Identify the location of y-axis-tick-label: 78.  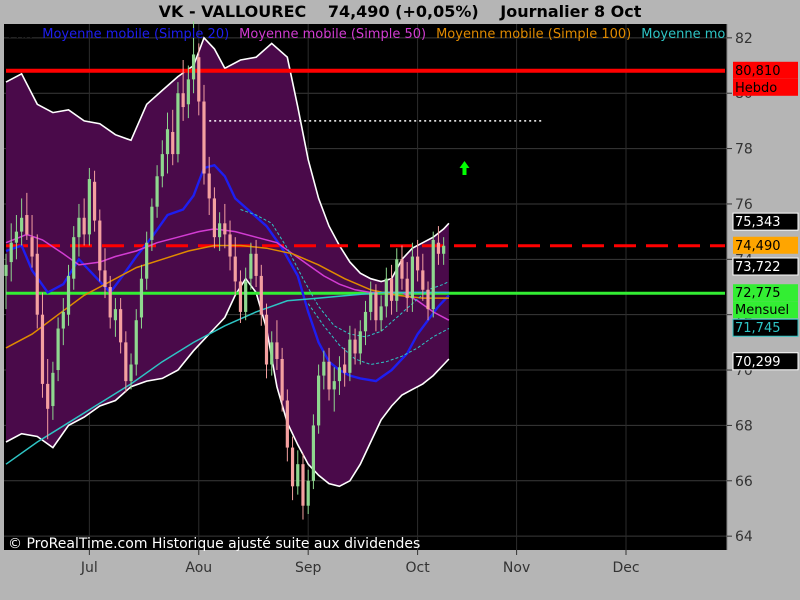
(744, 150).